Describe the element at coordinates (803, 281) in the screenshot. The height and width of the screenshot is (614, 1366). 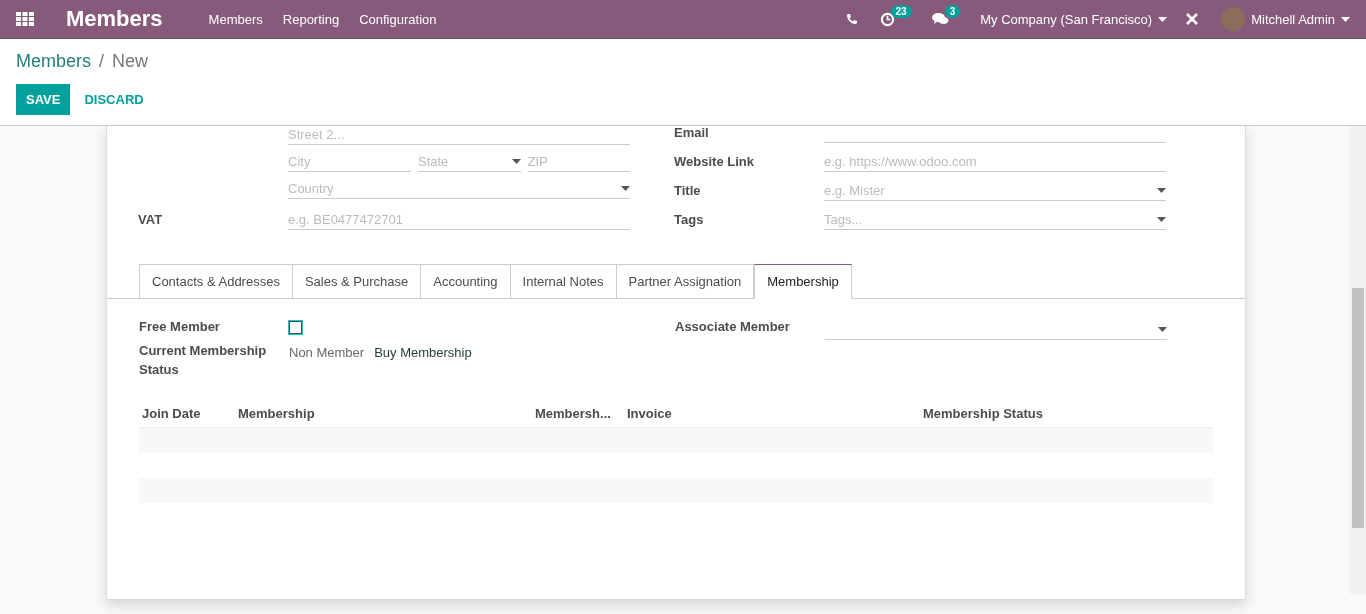
I see `tab: Membership` at that location.